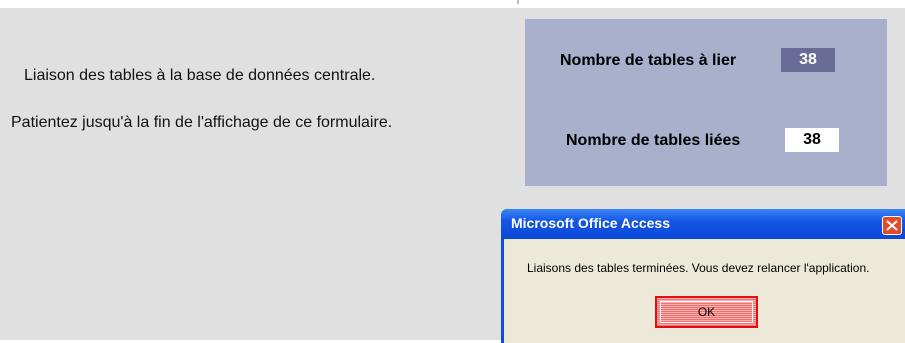 The image size is (905, 343). Describe the element at coordinates (812, 140) in the screenshot. I see `tables-linked-value: 38` at that location.